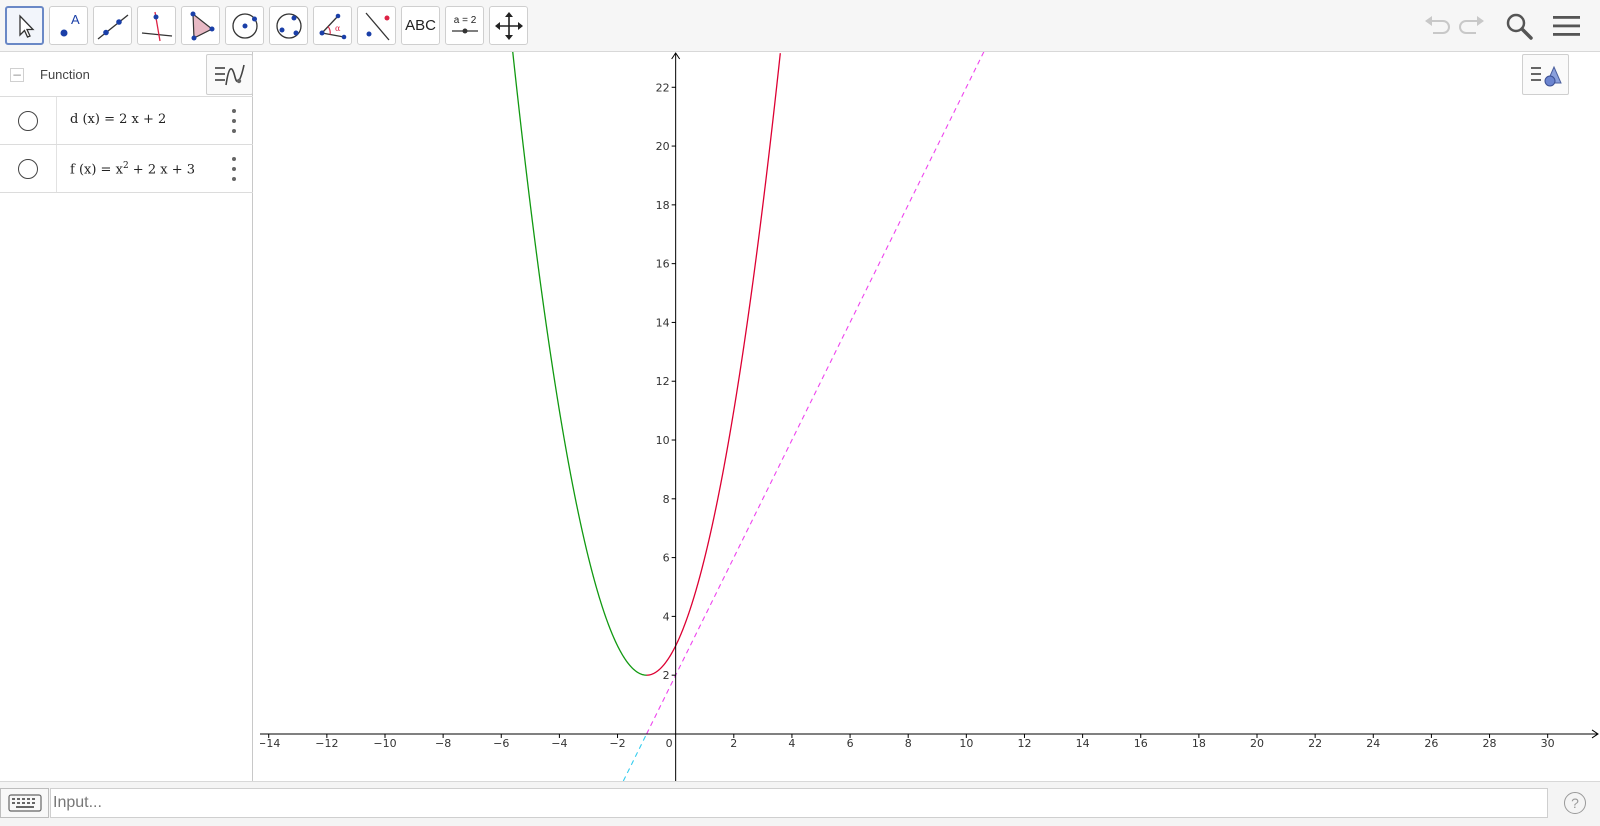 The image size is (1600, 826). Describe the element at coordinates (663, 146) in the screenshot. I see `y-tick-label: 20` at that location.